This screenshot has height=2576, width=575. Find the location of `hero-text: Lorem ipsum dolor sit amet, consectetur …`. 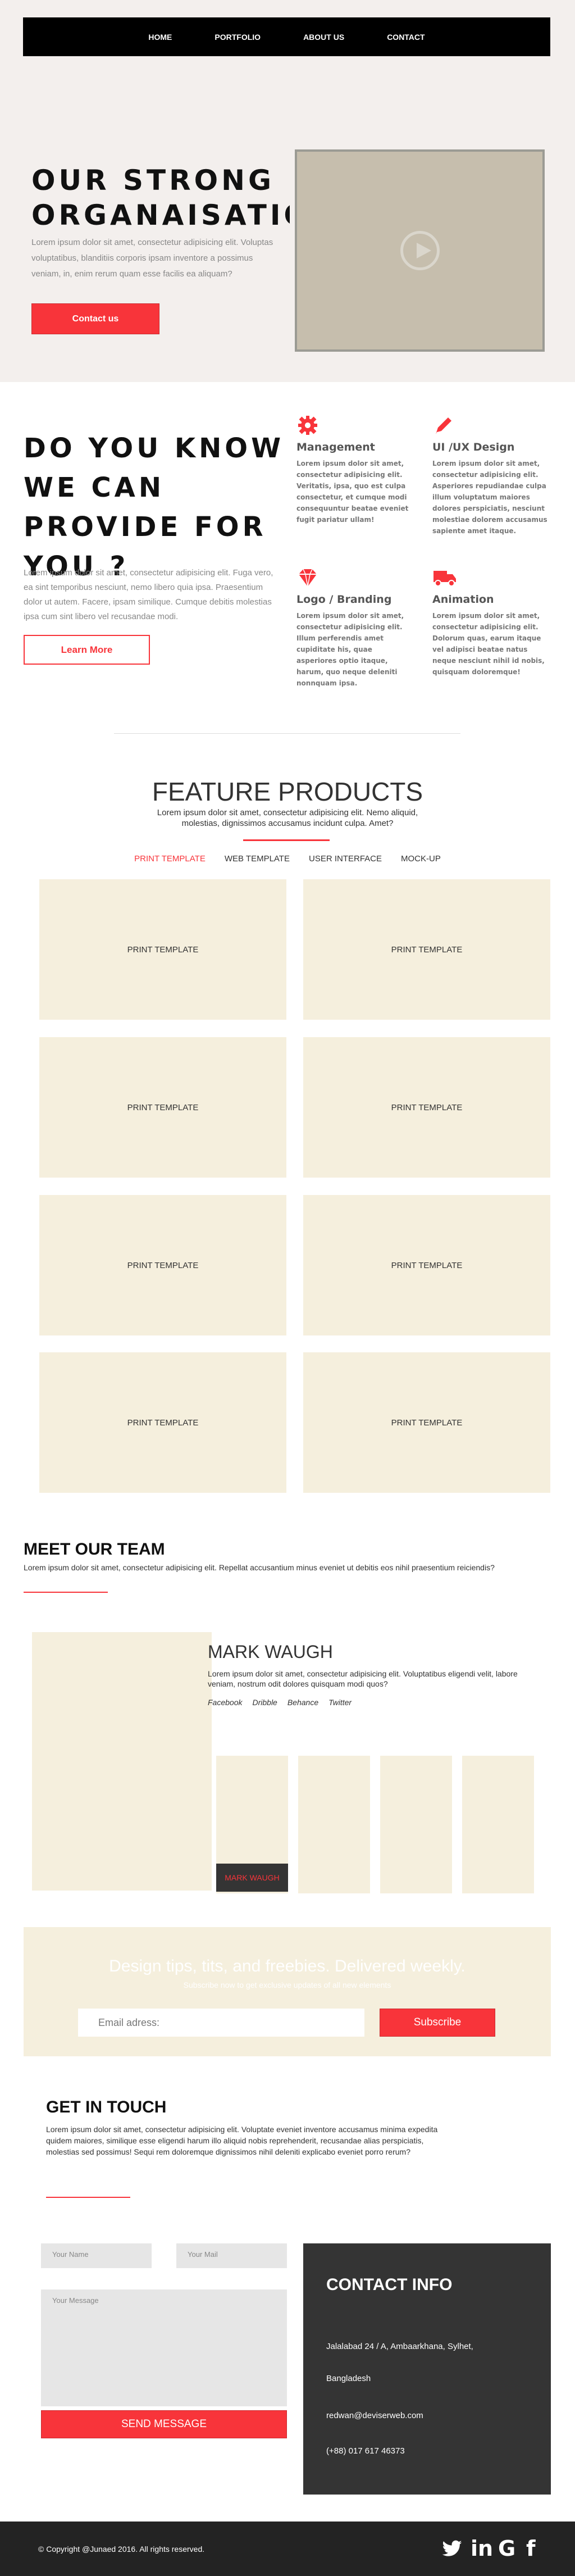

hero-text: Lorem ipsum dolor sit amet, consectetur … is located at coordinates (152, 258).